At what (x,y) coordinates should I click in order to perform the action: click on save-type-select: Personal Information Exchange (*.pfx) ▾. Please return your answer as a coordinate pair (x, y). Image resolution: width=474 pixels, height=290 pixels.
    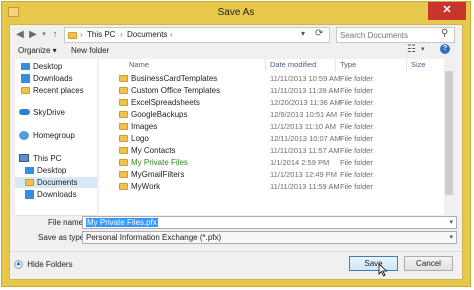
    Looking at the image, I should click on (269, 237).